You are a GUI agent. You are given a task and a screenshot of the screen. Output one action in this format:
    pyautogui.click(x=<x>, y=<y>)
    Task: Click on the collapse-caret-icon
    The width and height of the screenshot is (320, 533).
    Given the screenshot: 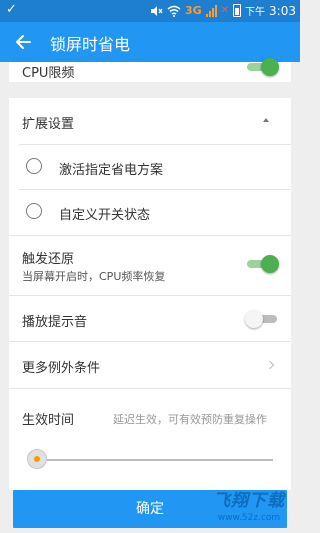 What is the action you would take?
    pyautogui.click(x=266, y=120)
    